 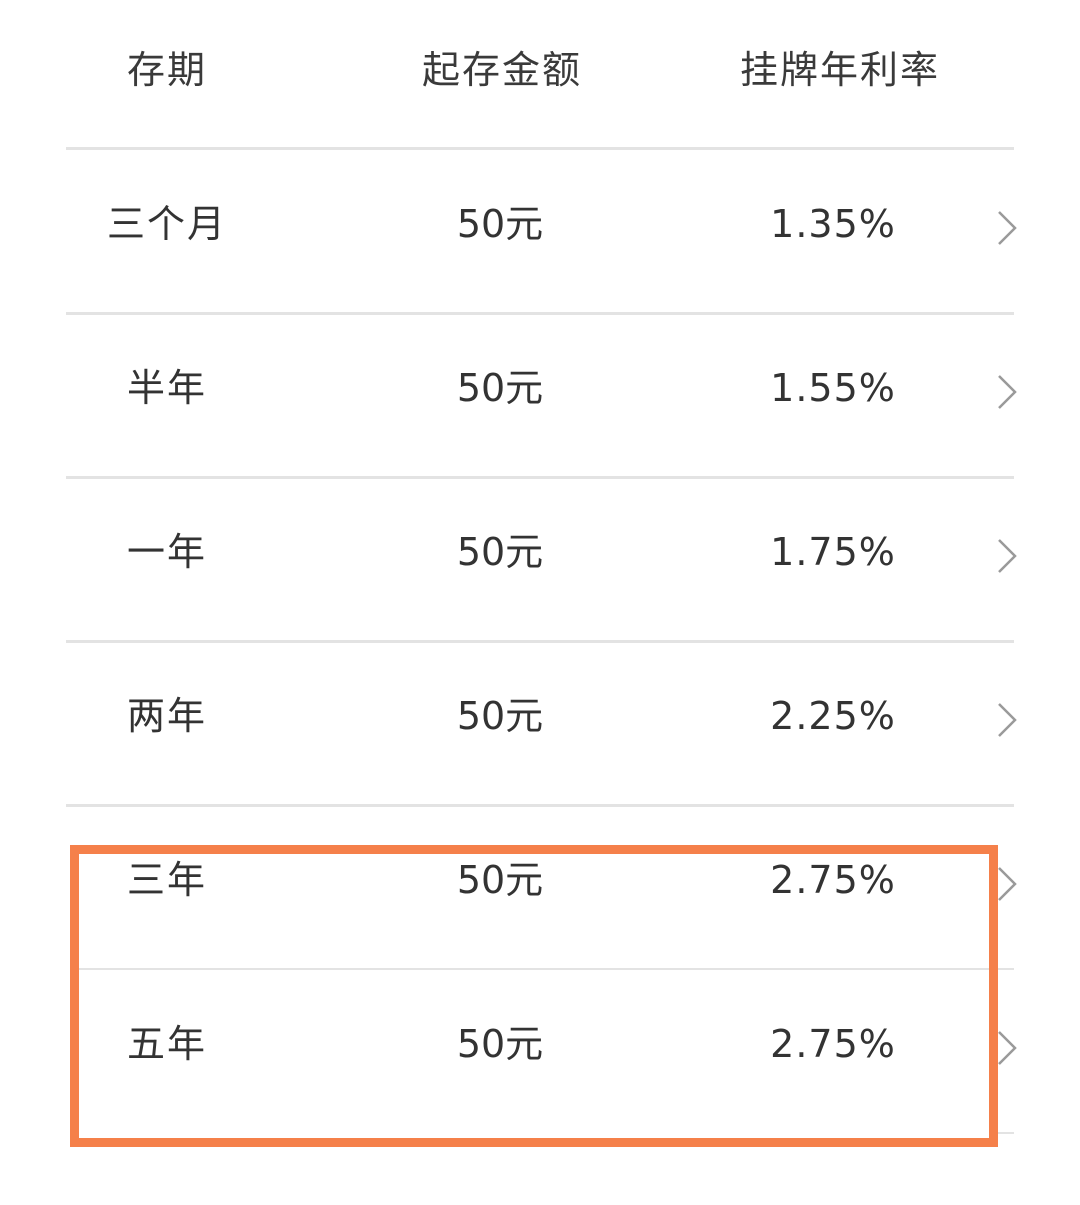 What do you see at coordinates (840, 70) in the screenshot?
I see `column-header-rate: 挂牌年利率` at bounding box center [840, 70].